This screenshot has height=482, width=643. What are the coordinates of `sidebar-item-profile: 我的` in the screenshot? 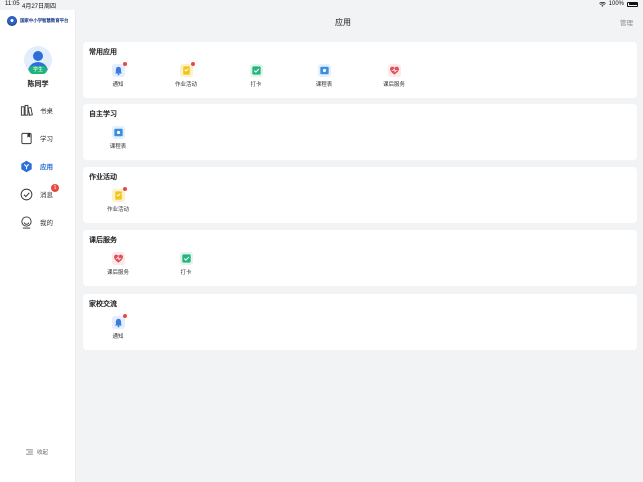 It's located at (36, 222).